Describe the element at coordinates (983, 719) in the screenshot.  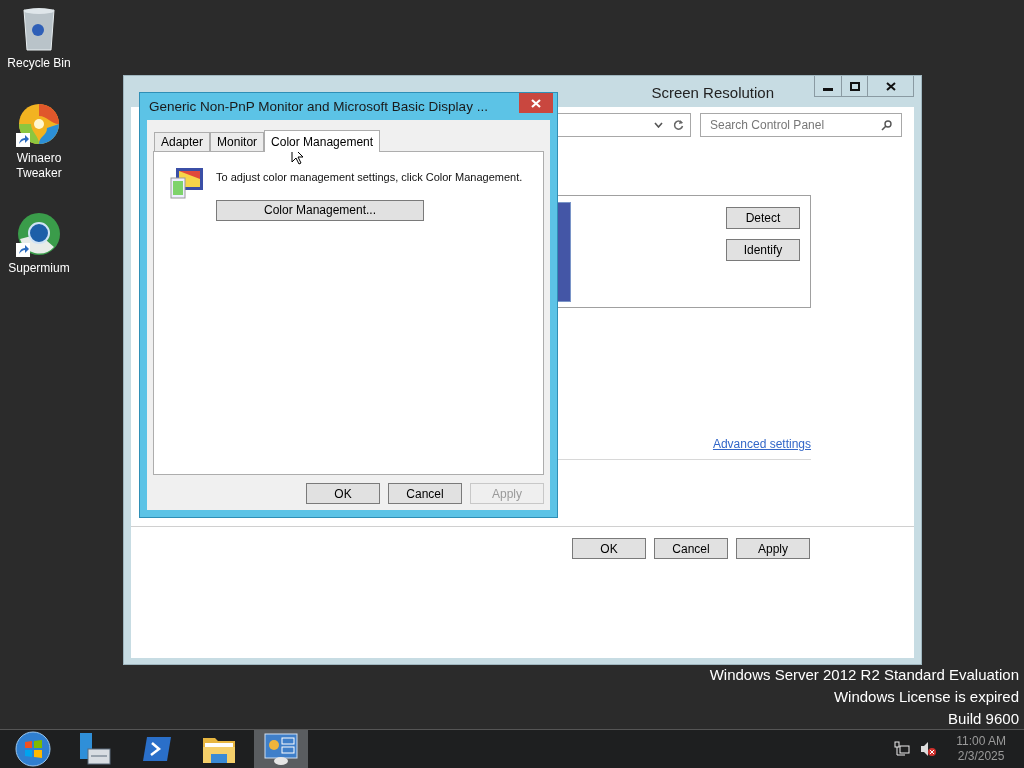
I see `watermark-text: Build 9600` at that location.